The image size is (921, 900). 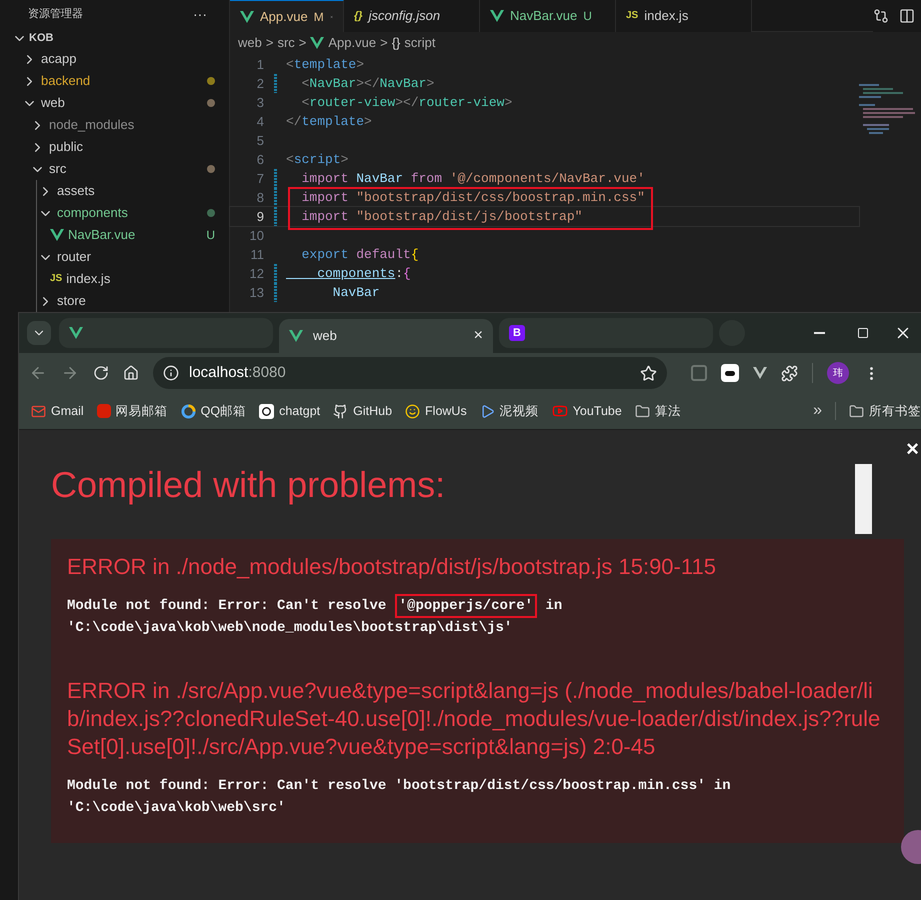 I want to click on project-name: KOB, so click(x=41, y=38).